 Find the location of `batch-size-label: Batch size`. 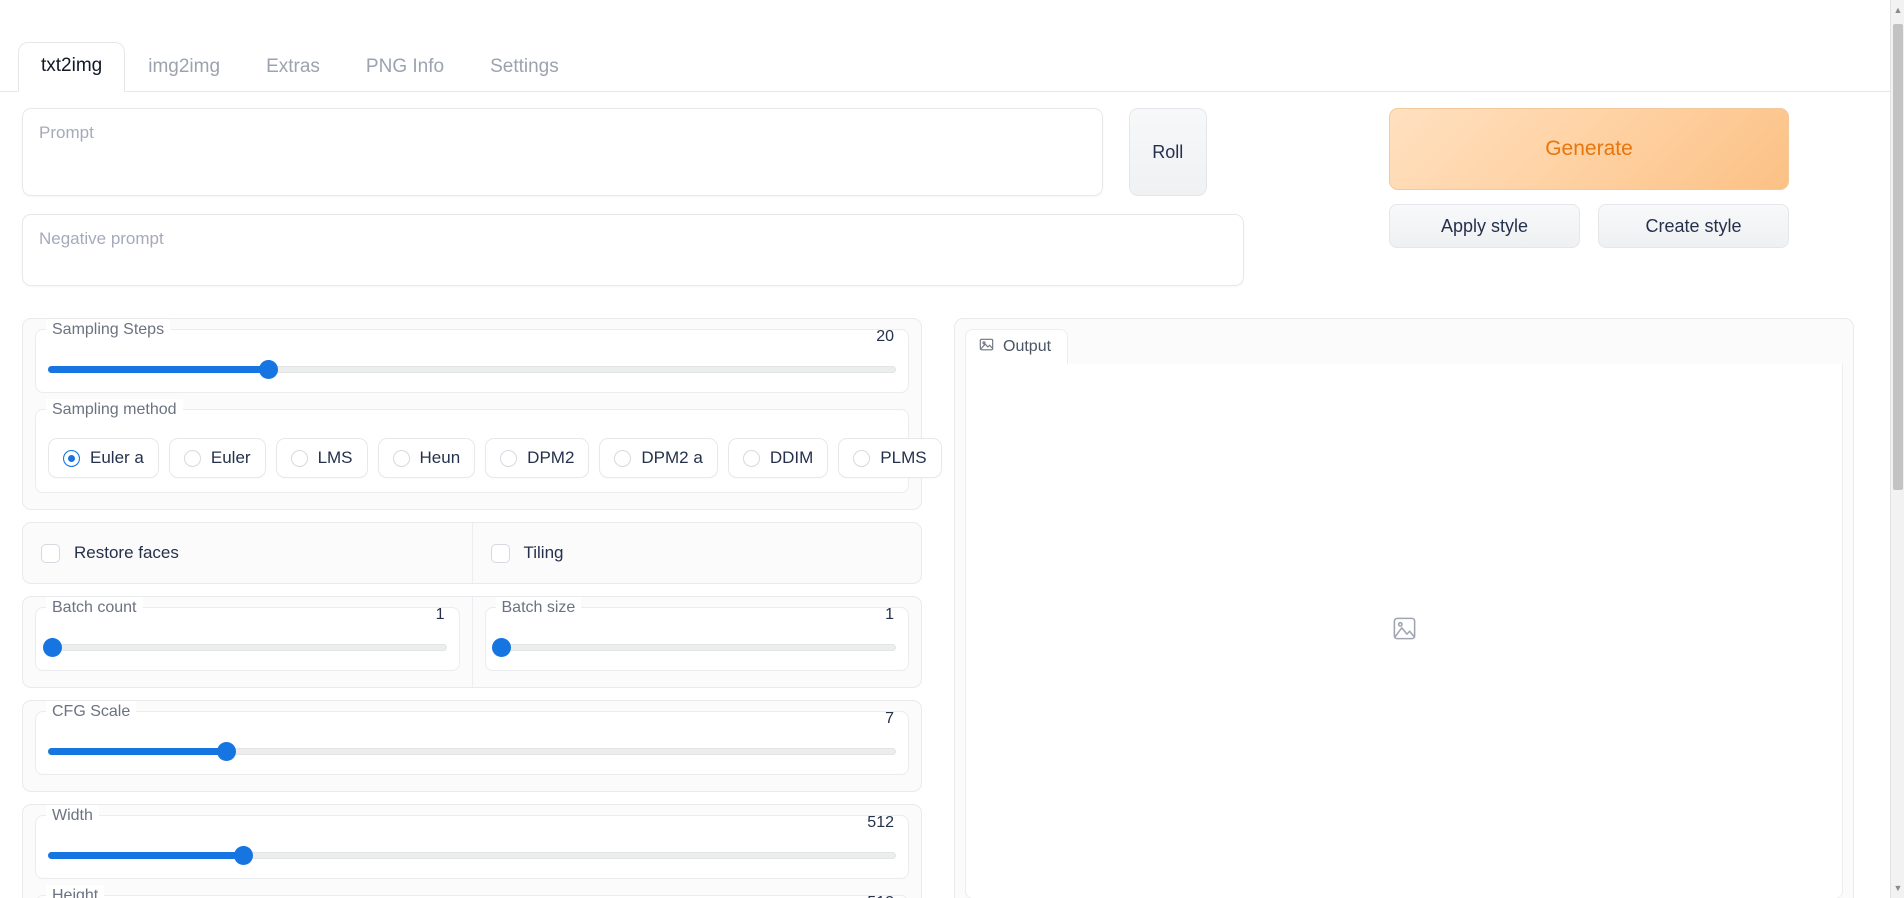

batch-size-label: Batch size is located at coordinates (538, 608).